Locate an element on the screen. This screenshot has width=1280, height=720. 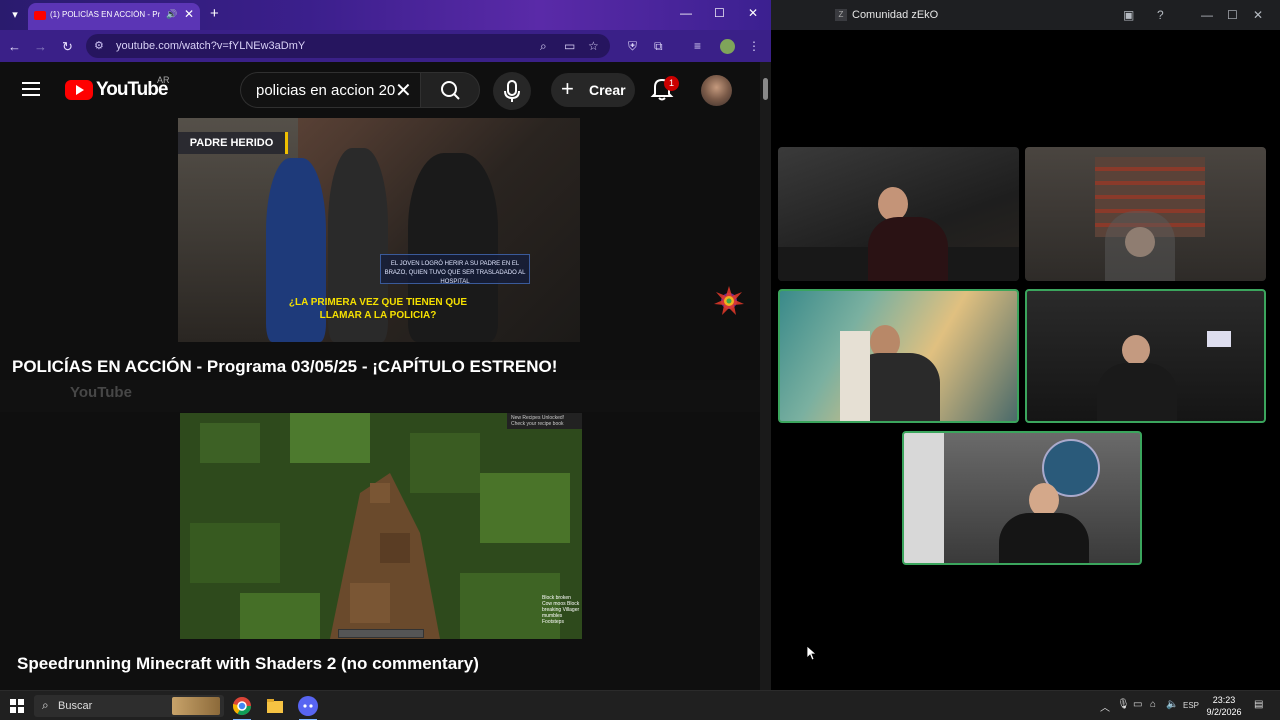
clock-date: 9/2/2026 is located at coordinates (1224, 712).